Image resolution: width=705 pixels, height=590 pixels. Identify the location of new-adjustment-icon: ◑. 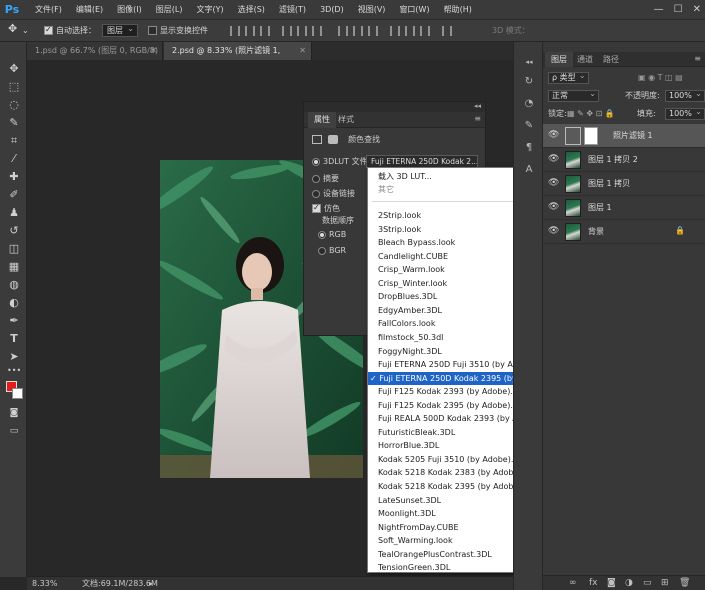
(629, 583).